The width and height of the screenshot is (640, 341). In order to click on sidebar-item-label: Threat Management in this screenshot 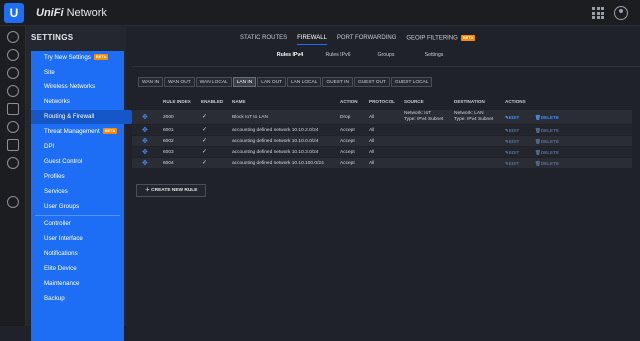, I will do `click(72, 131)`.